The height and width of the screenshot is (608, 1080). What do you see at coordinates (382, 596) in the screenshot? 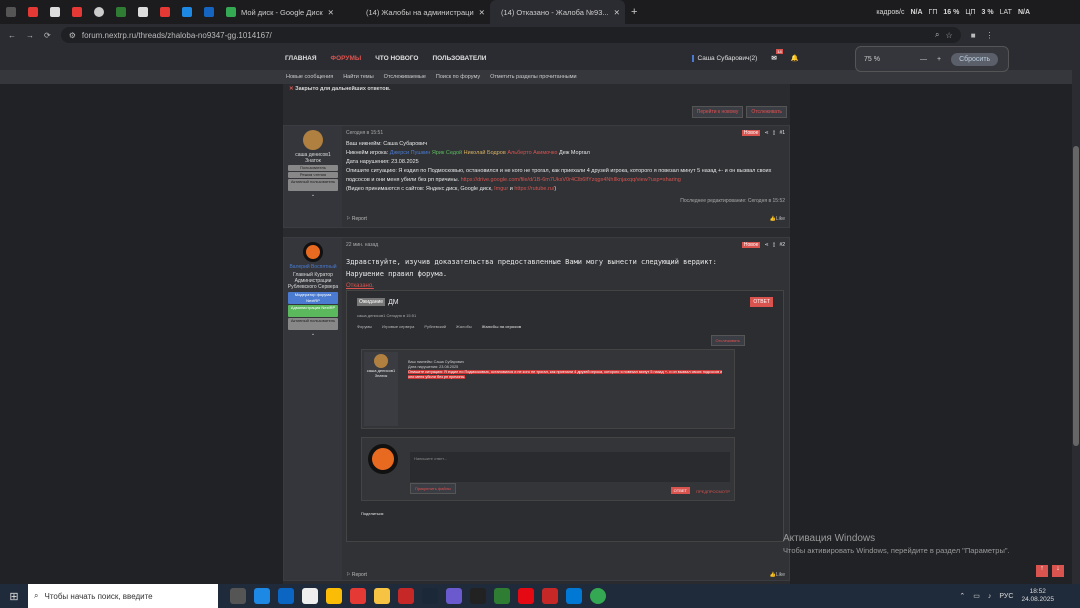
I see `file-explorer-icon` at bounding box center [382, 596].